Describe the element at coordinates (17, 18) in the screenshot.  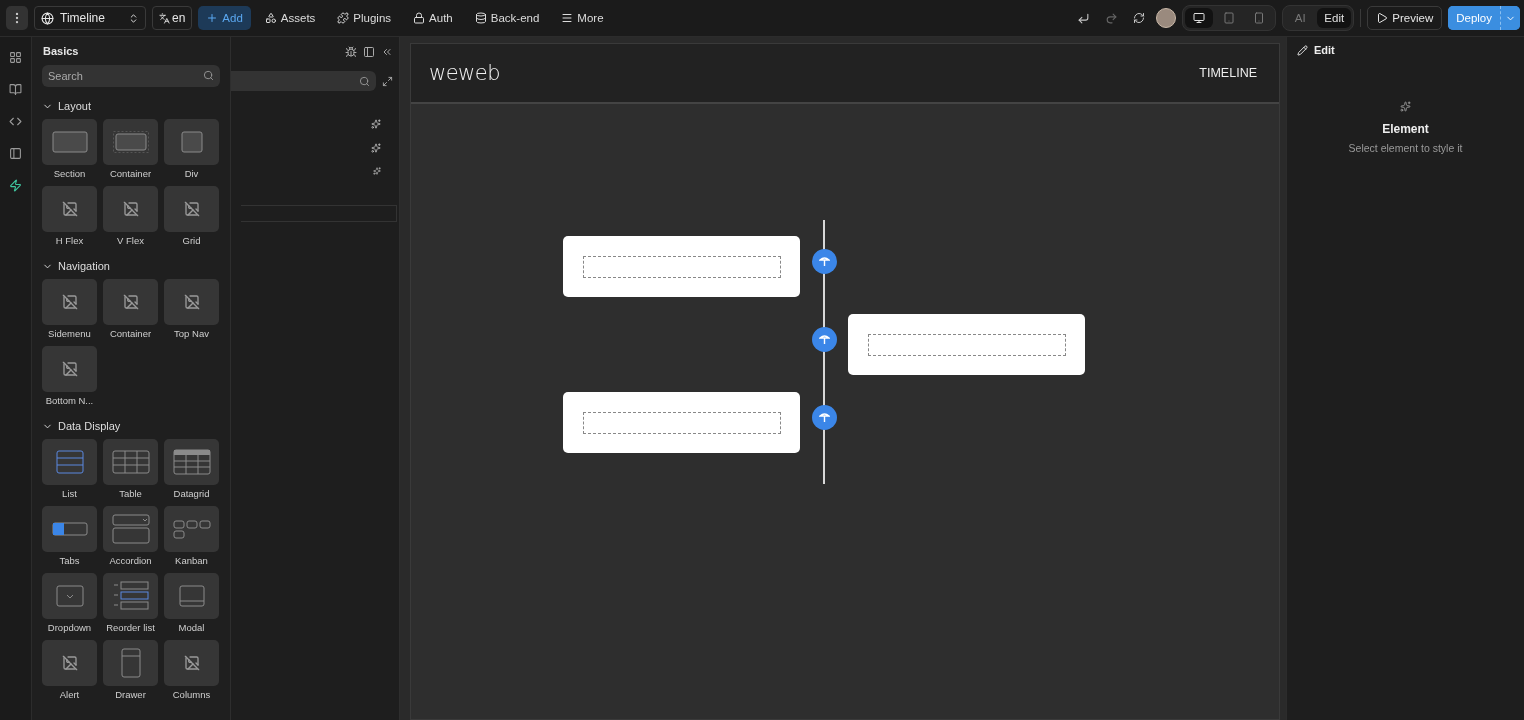
I see `menu-button` at that location.